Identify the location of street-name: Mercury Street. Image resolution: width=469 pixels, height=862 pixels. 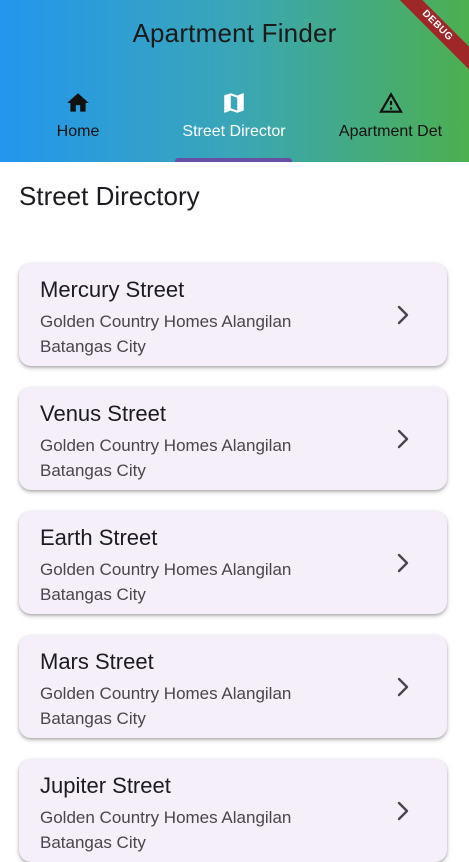
(112, 289).